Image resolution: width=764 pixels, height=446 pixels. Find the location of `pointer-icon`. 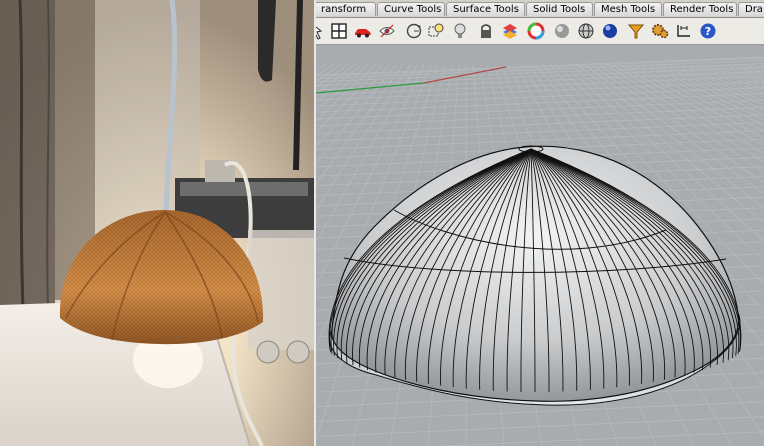

pointer-icon is located at coordinates (322, 31).